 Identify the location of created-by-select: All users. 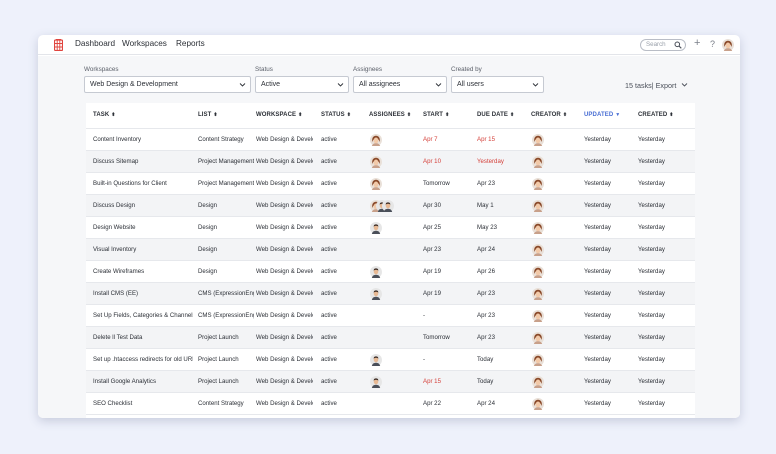
(497, 84).